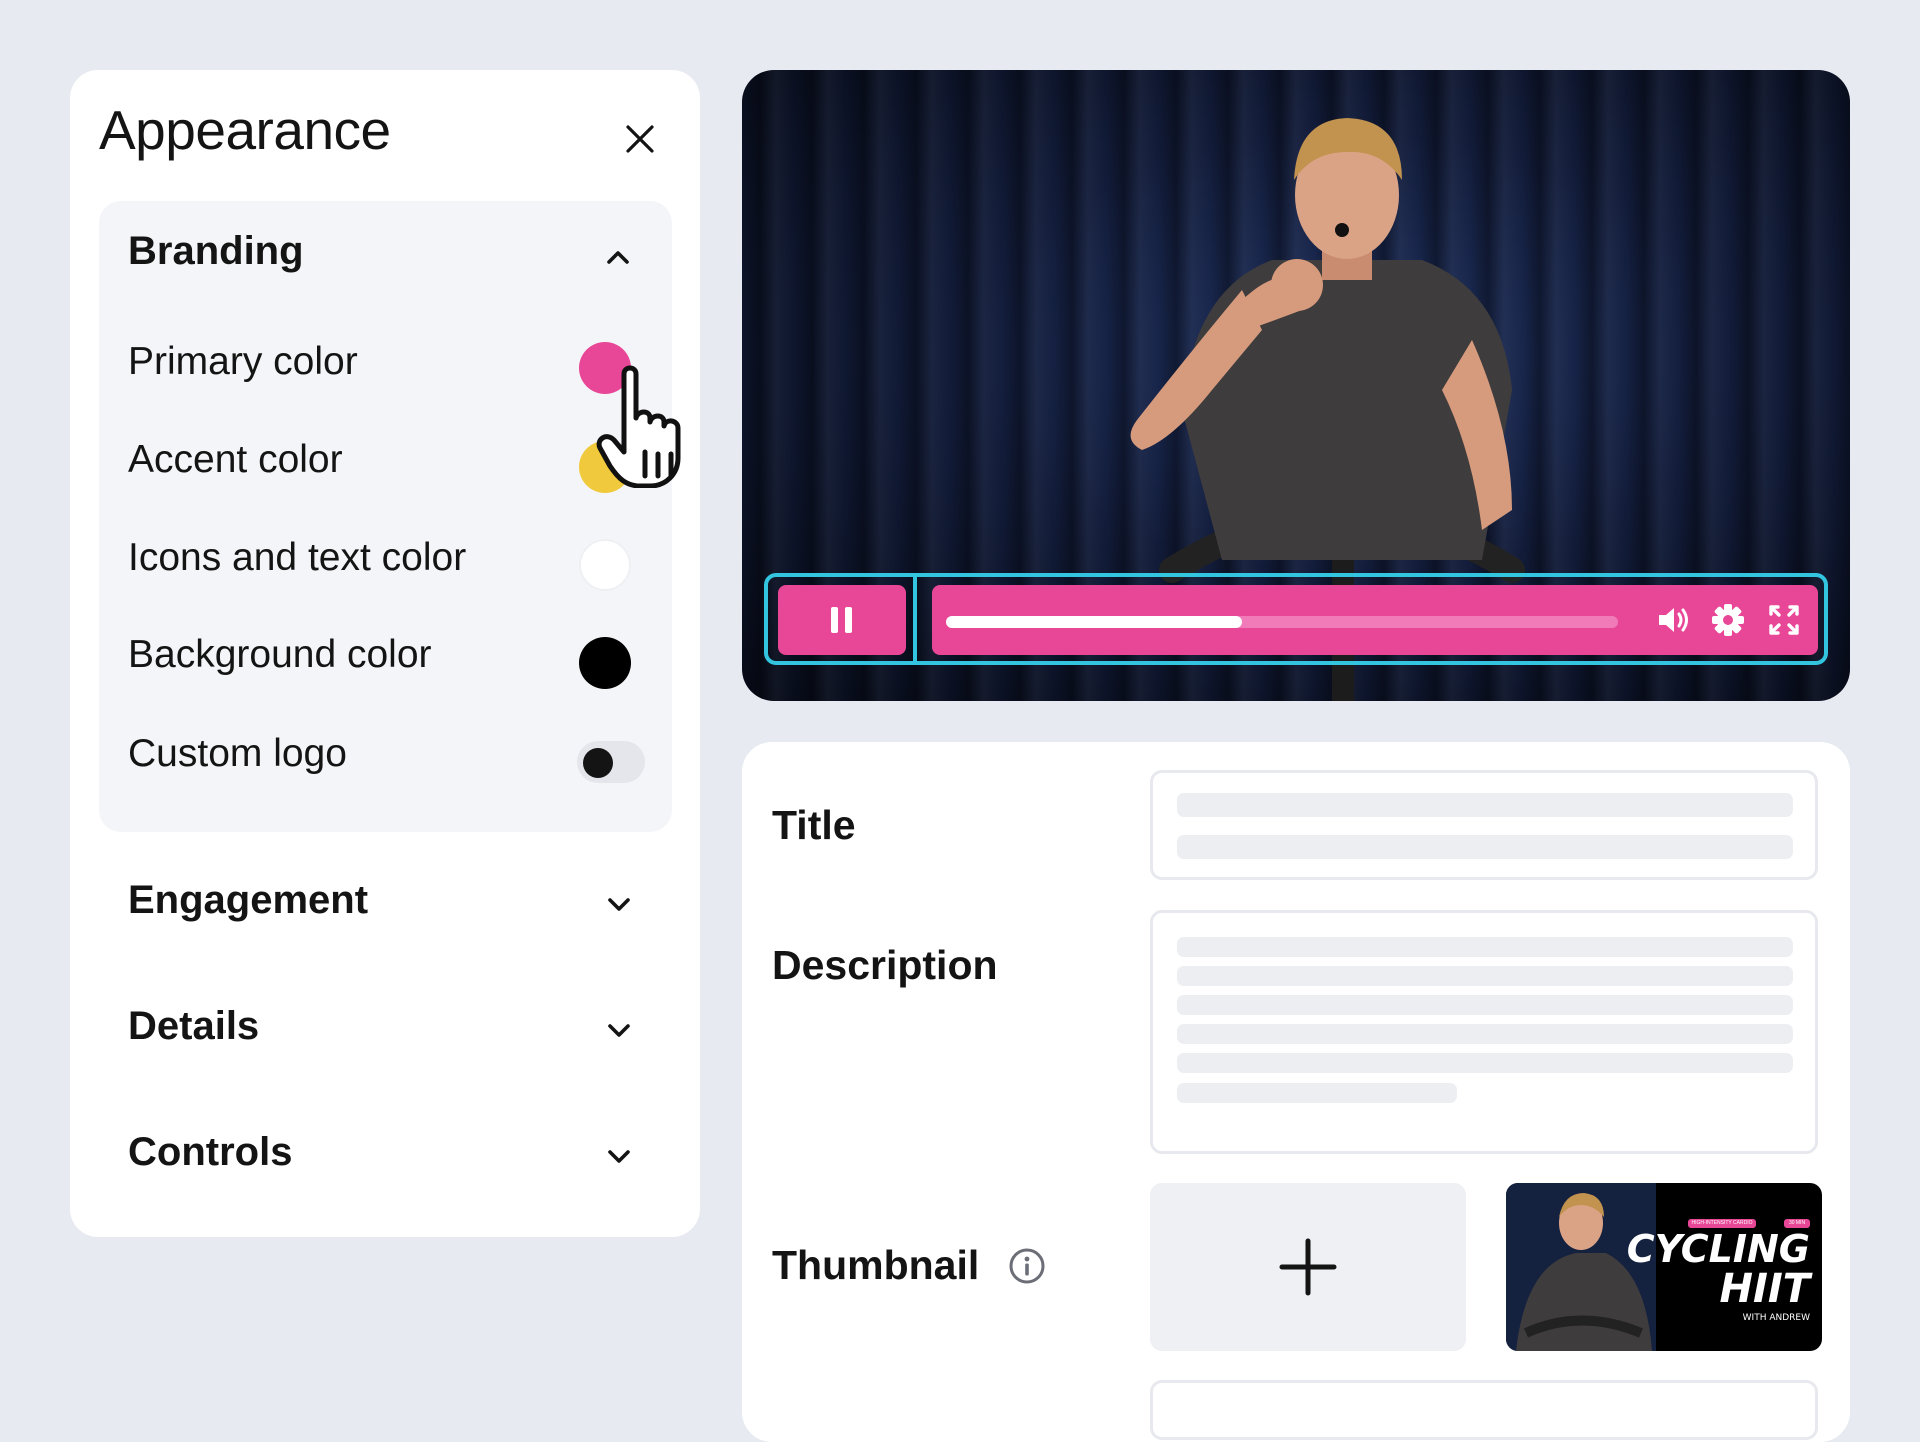 This screenshot has height=1442, width=1920. Describe the element at coordinates (1282, 622) in the screenshot. I see `progress-bar` at that location.